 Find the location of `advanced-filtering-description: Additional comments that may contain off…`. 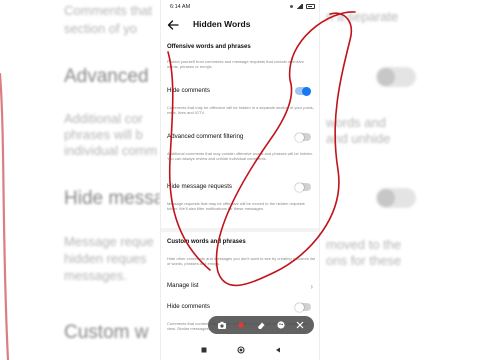

advanced-filtering-description: Additional comments that may contain off… is located at coordinates (240, 156).